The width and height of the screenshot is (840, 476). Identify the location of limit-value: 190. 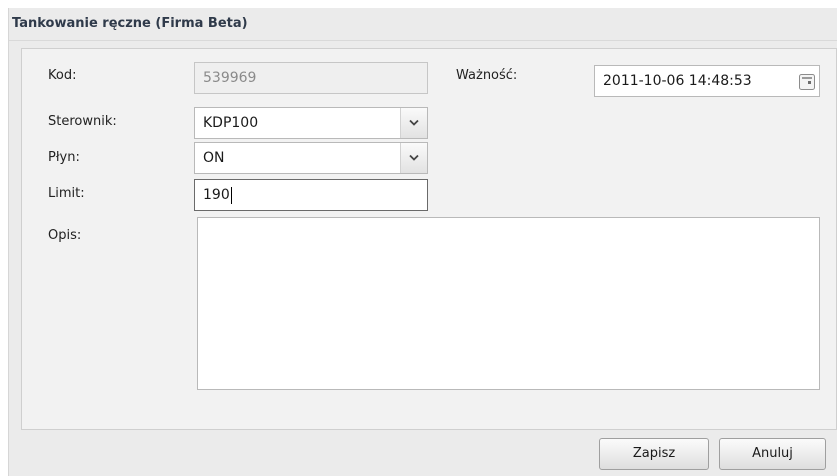
(216, 195).